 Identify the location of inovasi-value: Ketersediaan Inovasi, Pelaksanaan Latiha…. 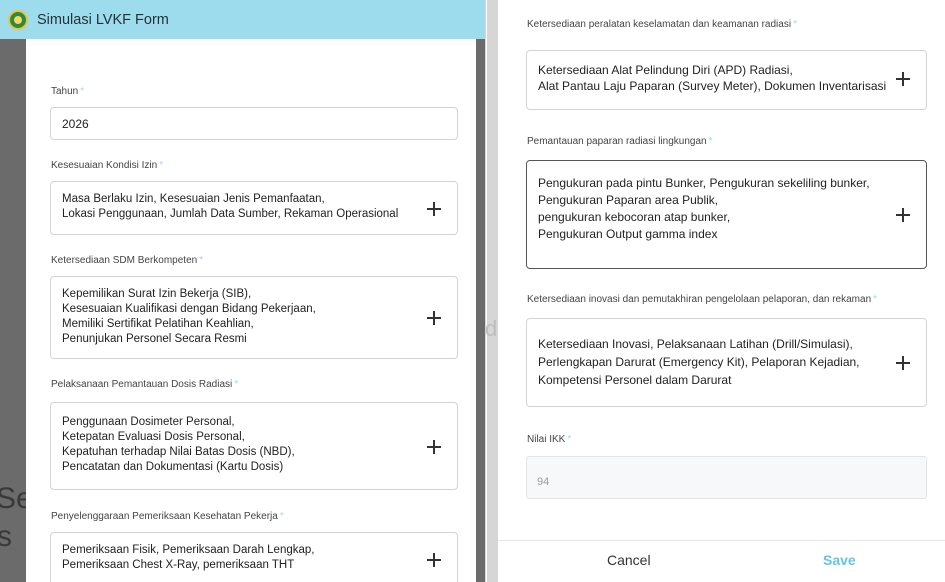
(699, 362).